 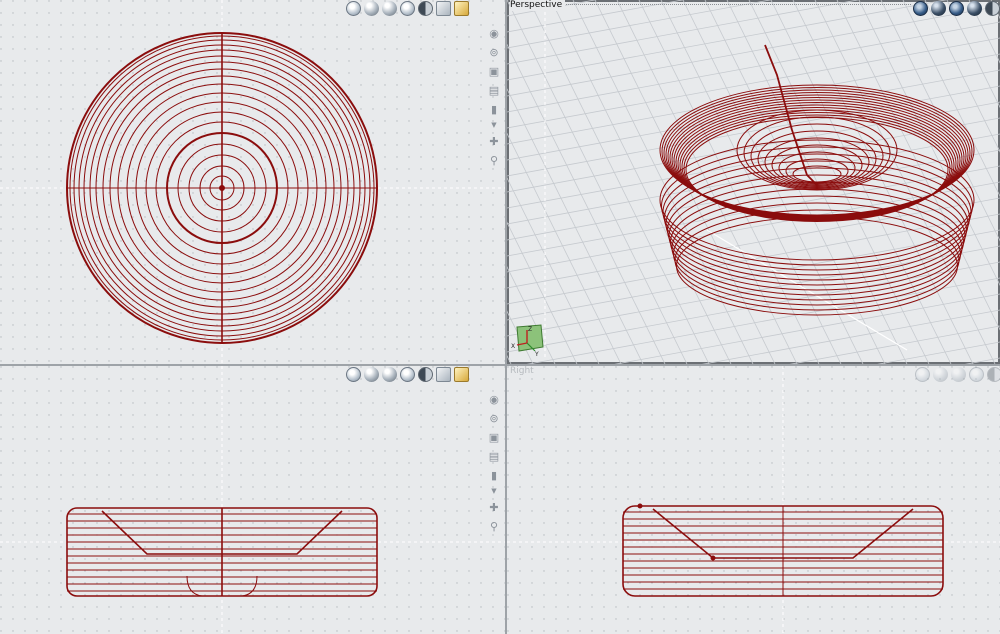 What do you see at coordinates (513, 346) in the screenshot?
I see `axis-x-label: X` at bounding box center [513, 346].